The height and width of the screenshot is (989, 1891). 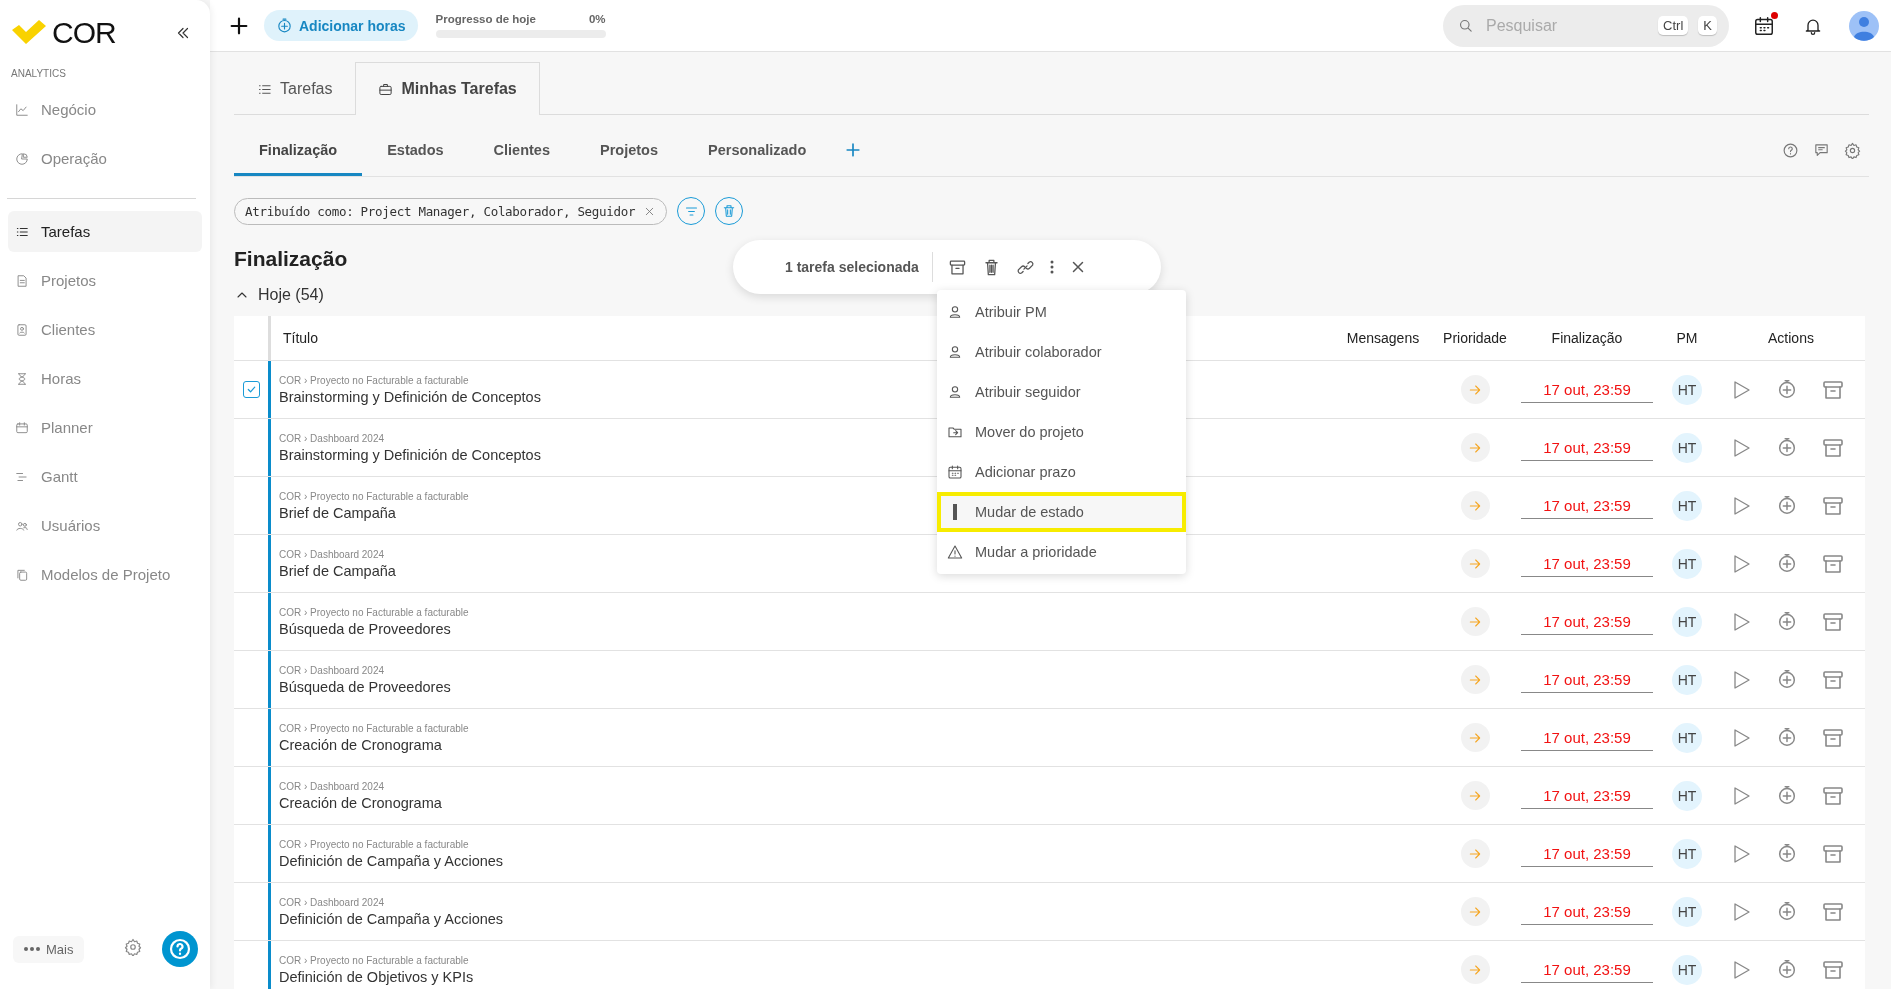 What do you see at coordinates (1061, 472) in the screenshot?
I see `menu-item: Adicionar prazo` at bounding box center [1061, 472].